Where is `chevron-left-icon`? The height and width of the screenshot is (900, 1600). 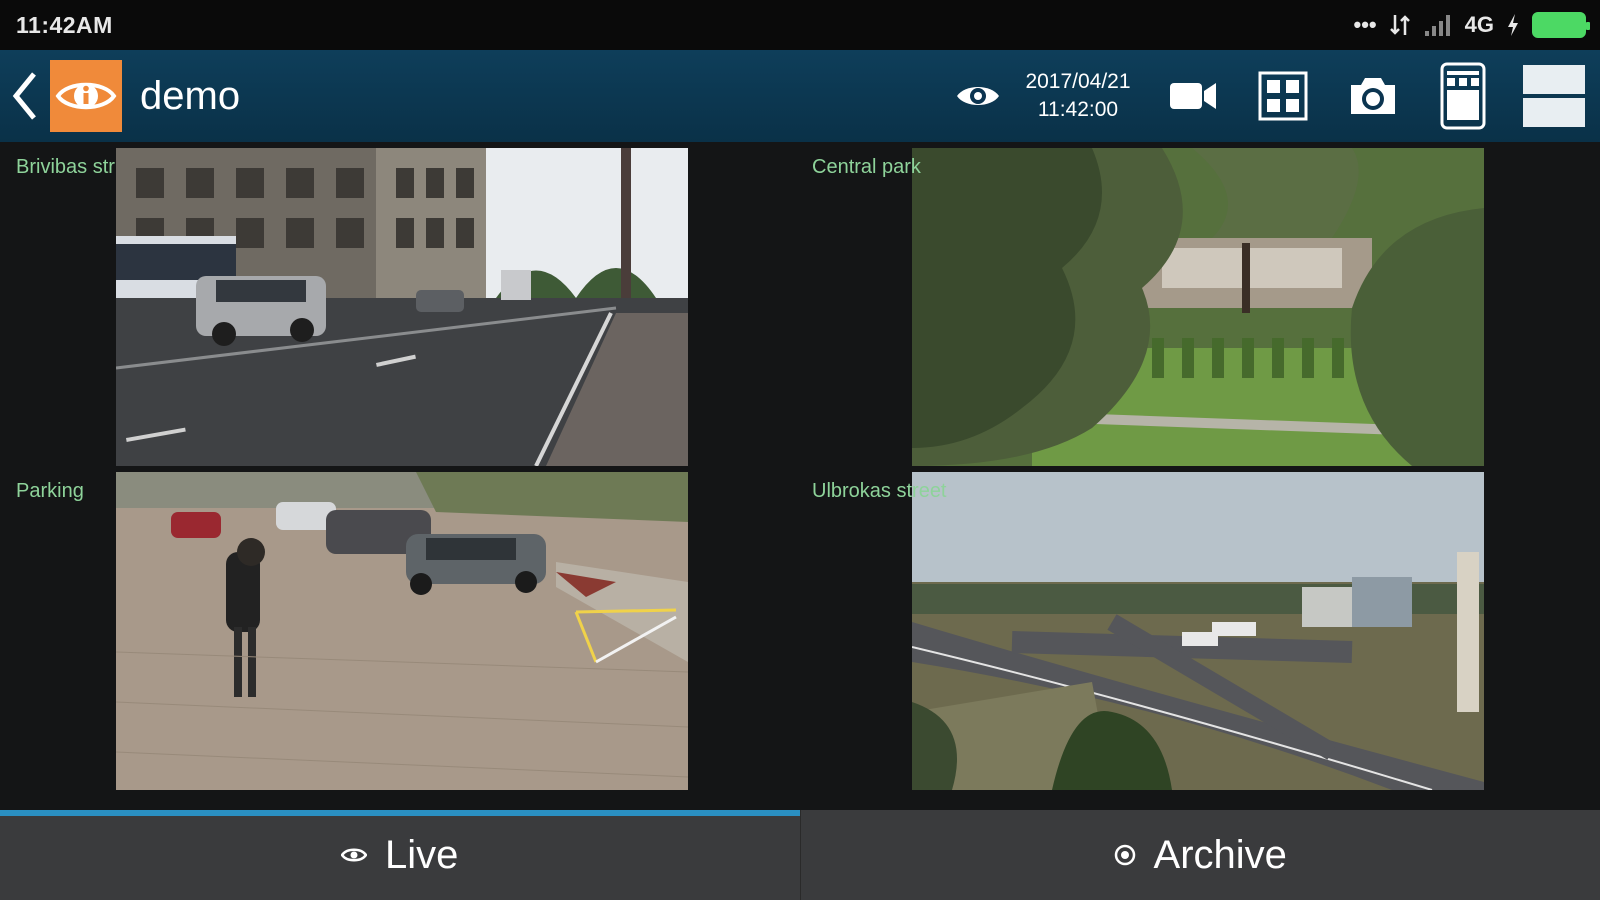 chevron-left-icon is located at coordinates (24, 96).